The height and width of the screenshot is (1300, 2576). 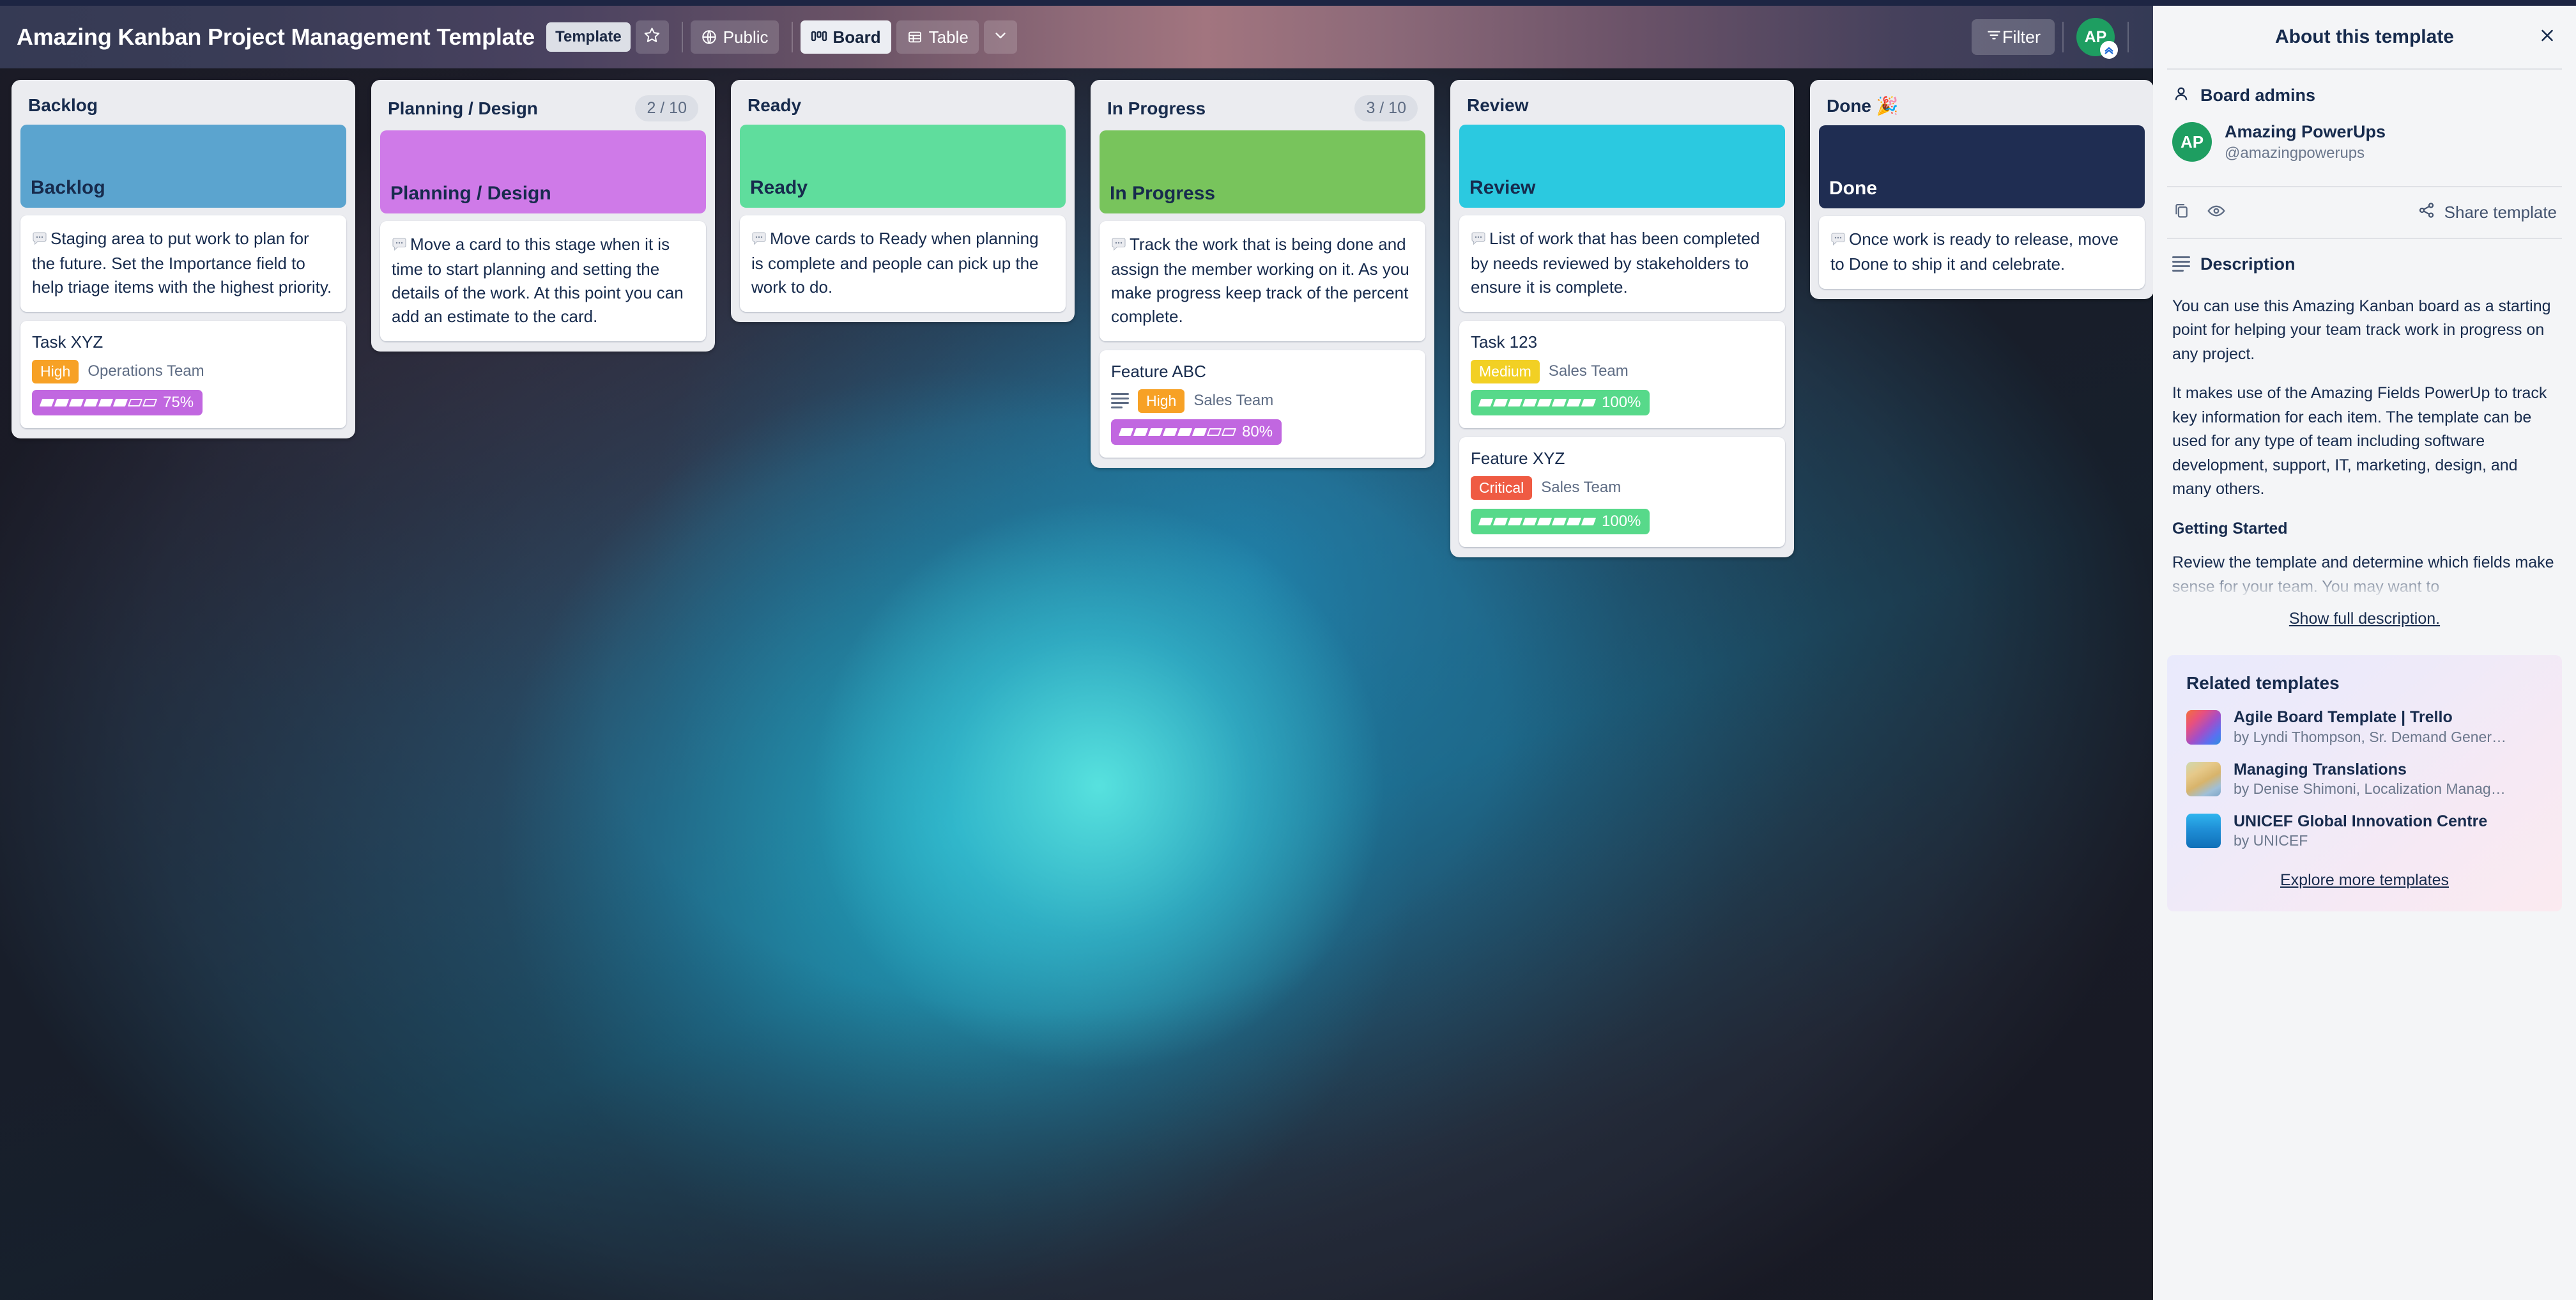 I want to click on column-header: Backlog, so click(x=183, y=107).